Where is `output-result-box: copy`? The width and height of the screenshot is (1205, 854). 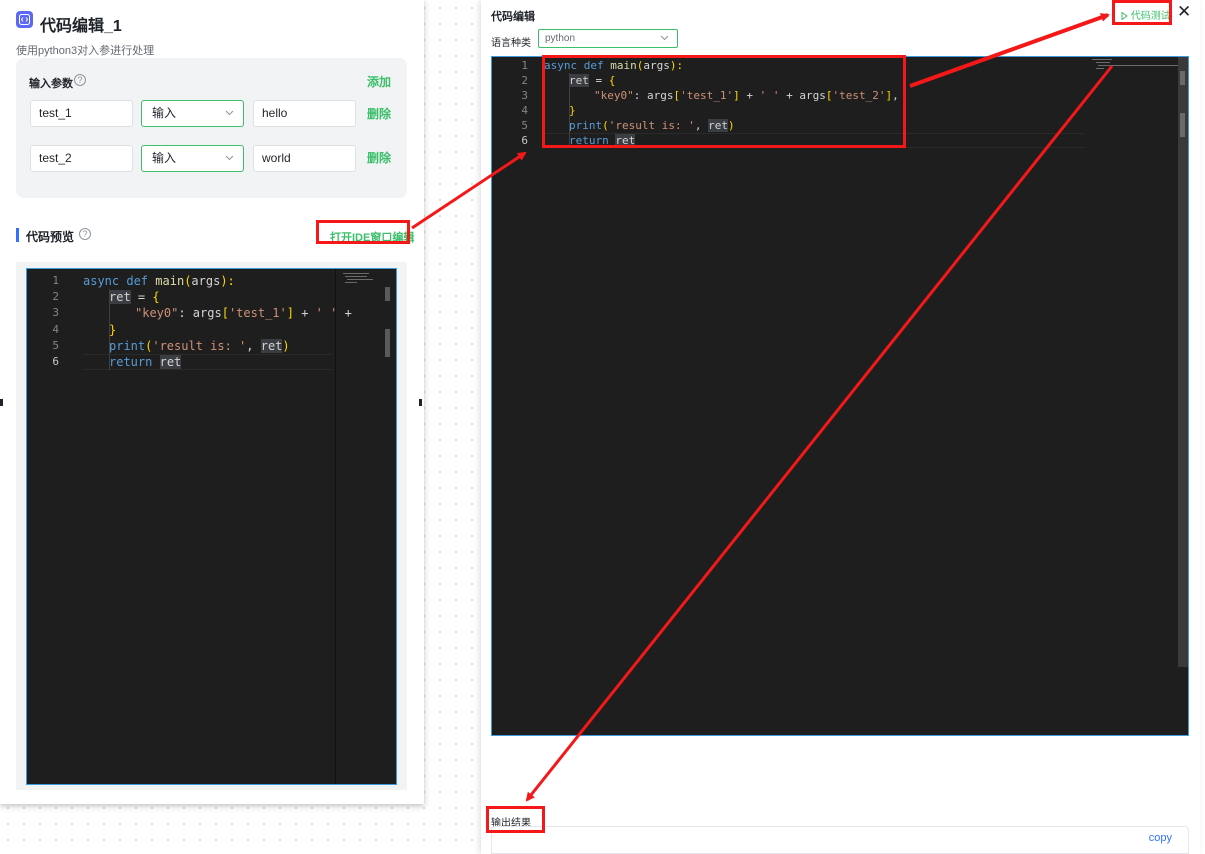
output-result-box: copy is located at coordinates (840, 840).